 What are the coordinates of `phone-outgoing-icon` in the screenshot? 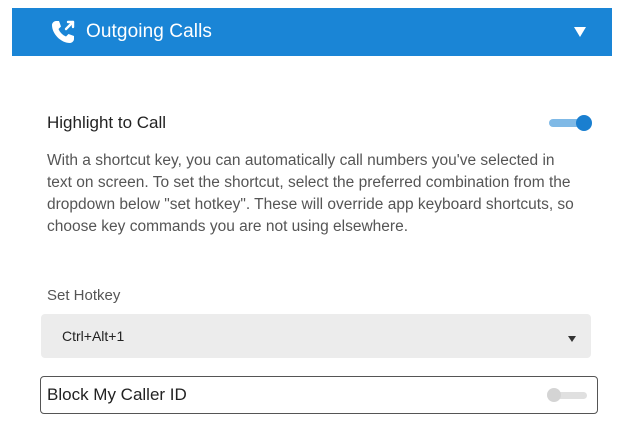 It's located at (63, 32).